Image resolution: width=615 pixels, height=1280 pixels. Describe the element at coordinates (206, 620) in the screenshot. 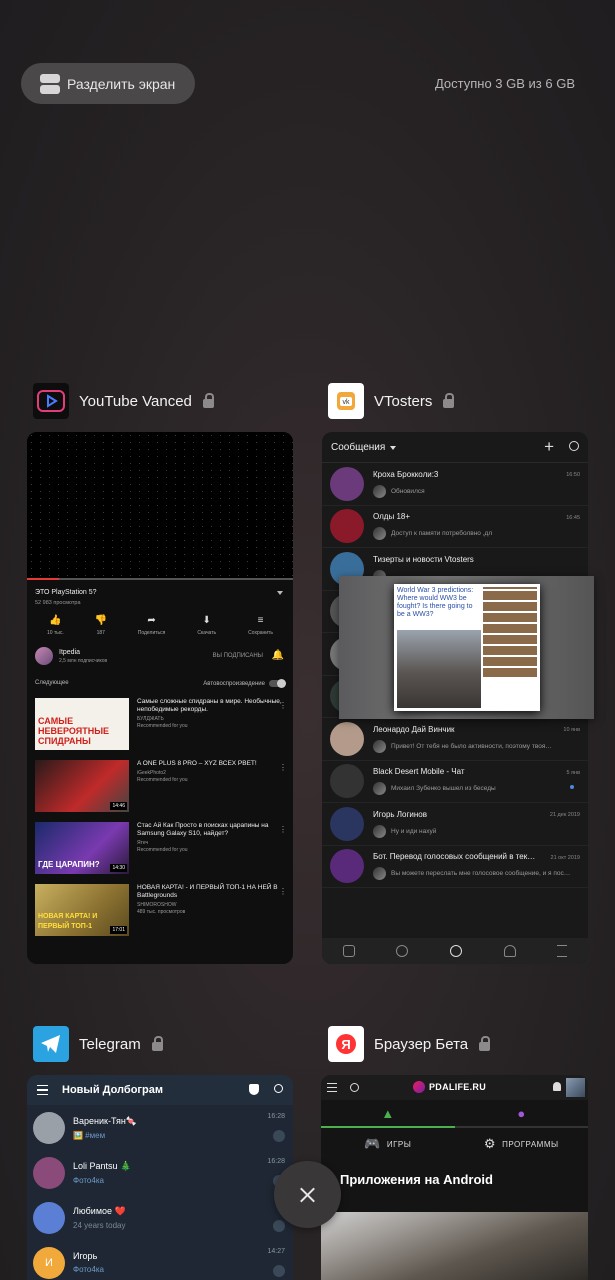

I see `download-icon: ⬇` at that location.